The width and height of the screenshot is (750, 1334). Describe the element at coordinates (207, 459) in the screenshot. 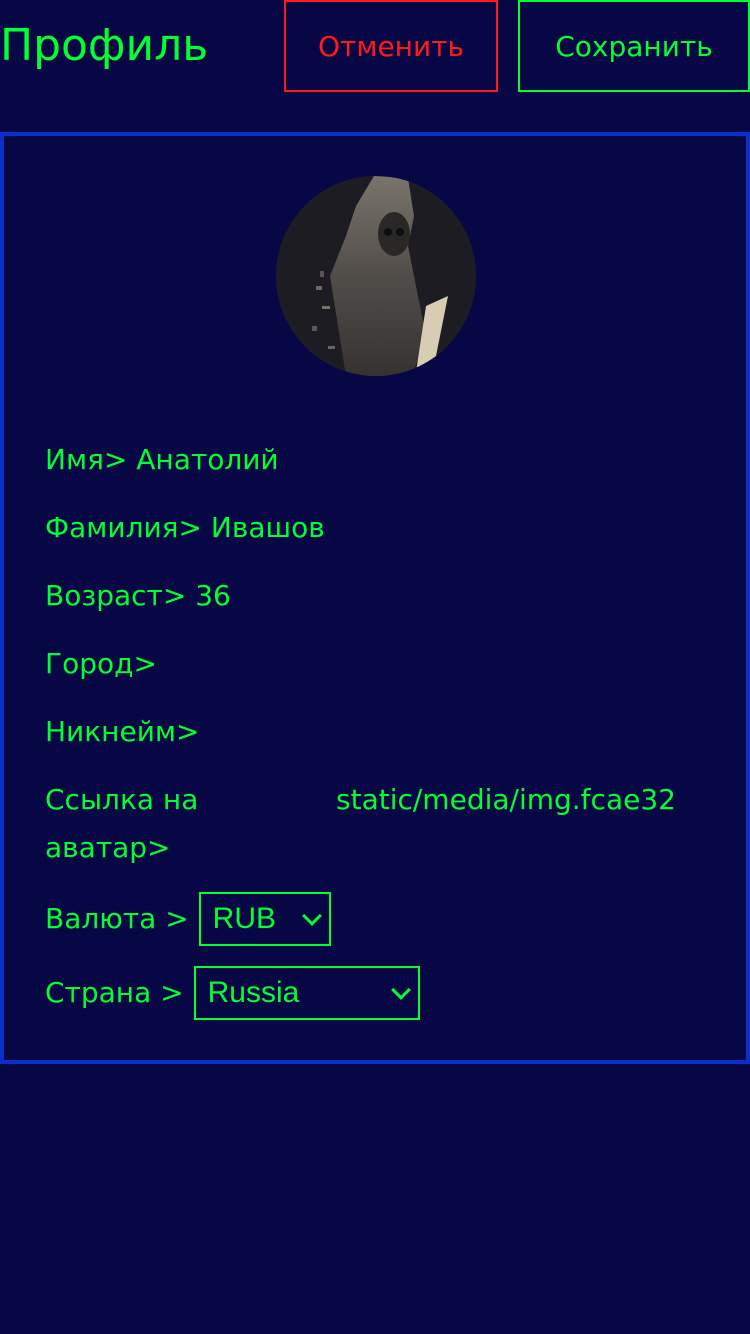

I see `field-first-name-value: Анатолий` at that location.